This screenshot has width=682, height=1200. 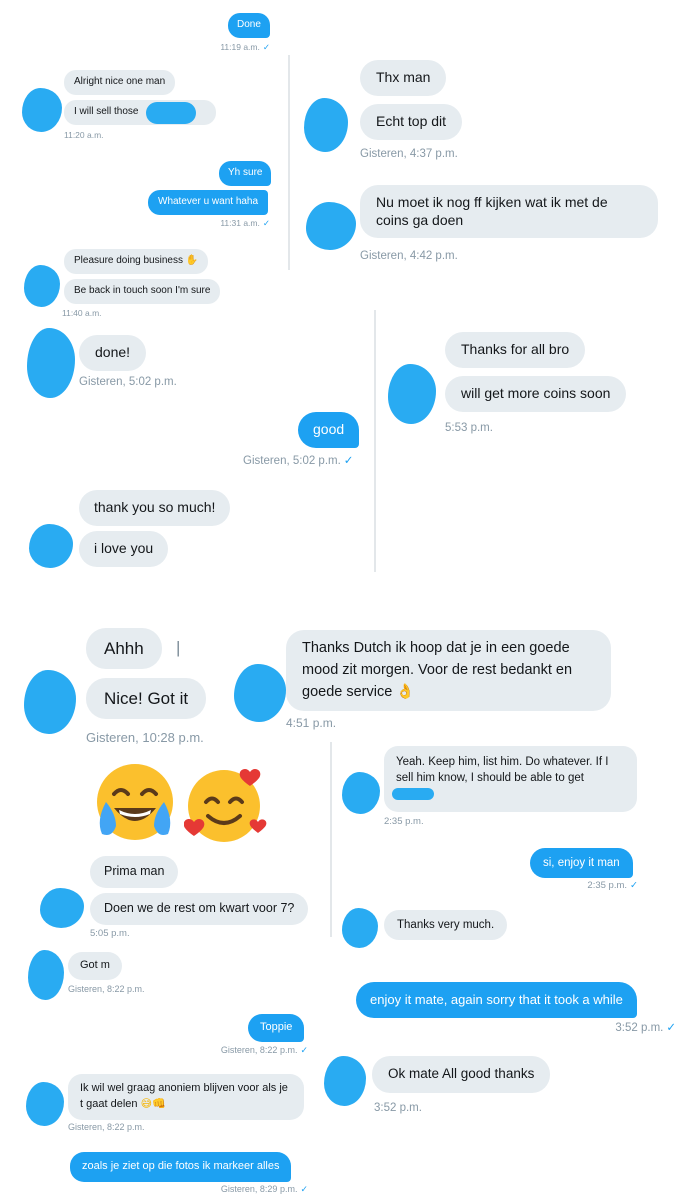 What do you see at coordinates (612, 885) in the screenshot?
I see `timestamp: 2:35 p.m. ✓` at bounding box center [612, 885].